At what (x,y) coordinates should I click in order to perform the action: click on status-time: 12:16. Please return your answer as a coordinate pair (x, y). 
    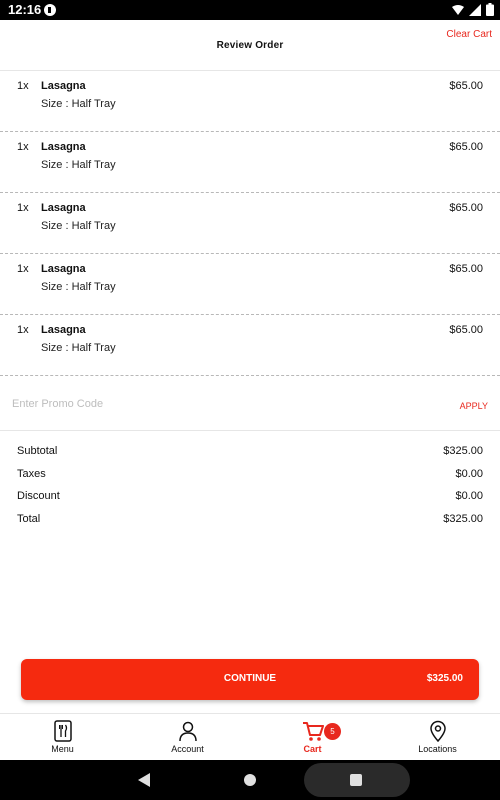
    Looking at the image, I should click on (25, 9).